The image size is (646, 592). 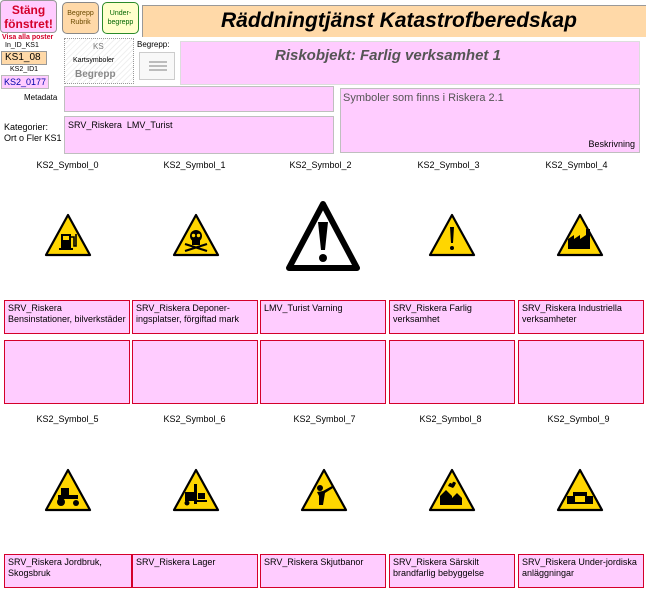 What do you see at coordinates (41, 97) in the screenshot?
I see `metadata-label: Metadata` at bounding box center [41, 97].